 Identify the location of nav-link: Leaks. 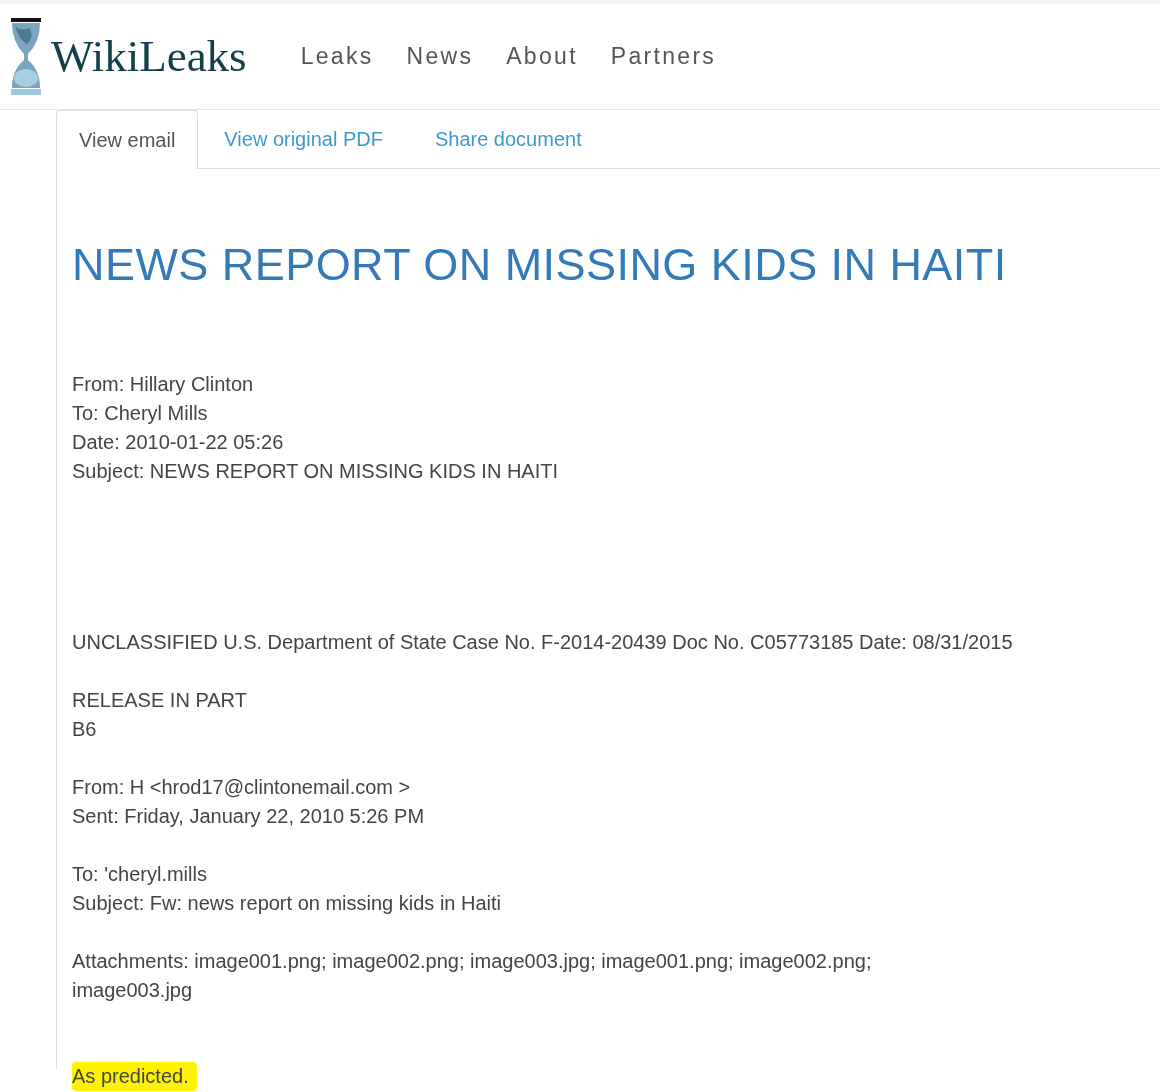
(337, 56).